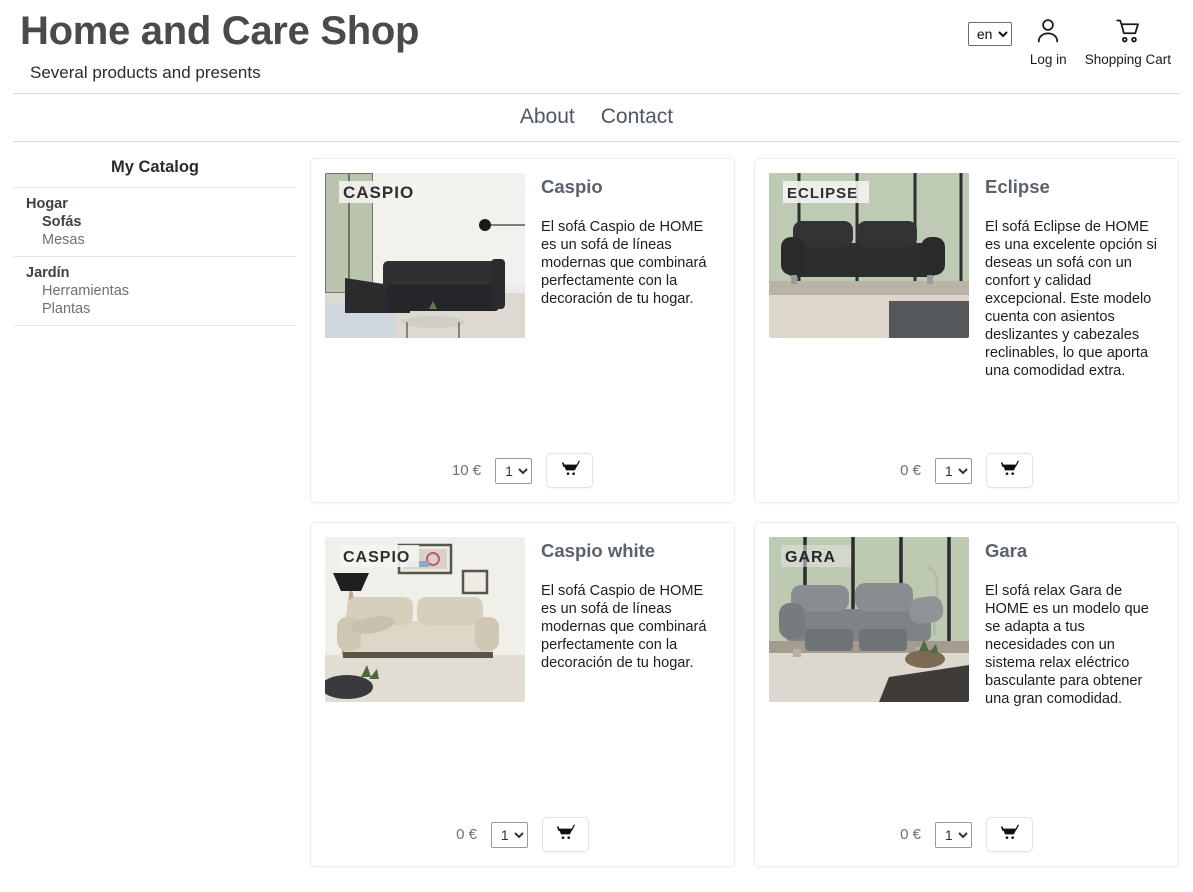 This screenshot has height=892, width=1193. What do you see at coordinates (810, 557) in the screenshot?
I see `svg-text: GARA` at bounding box center [810, 557].